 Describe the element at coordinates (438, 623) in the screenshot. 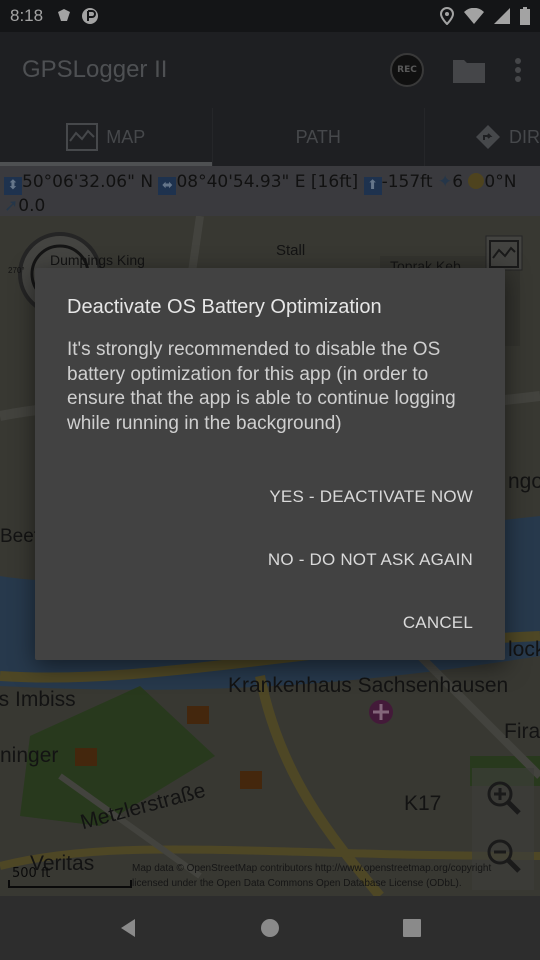

I see `cancel-button: CANCEL` at that location.